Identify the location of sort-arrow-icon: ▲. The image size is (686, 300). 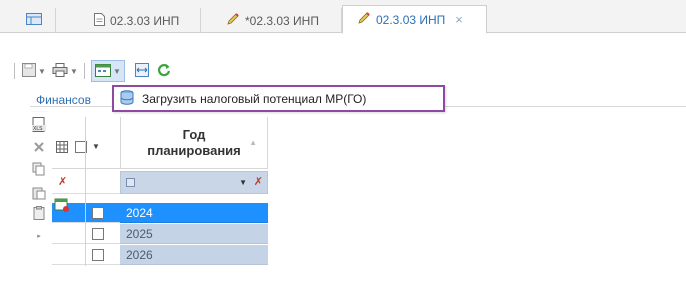
(253, 143).